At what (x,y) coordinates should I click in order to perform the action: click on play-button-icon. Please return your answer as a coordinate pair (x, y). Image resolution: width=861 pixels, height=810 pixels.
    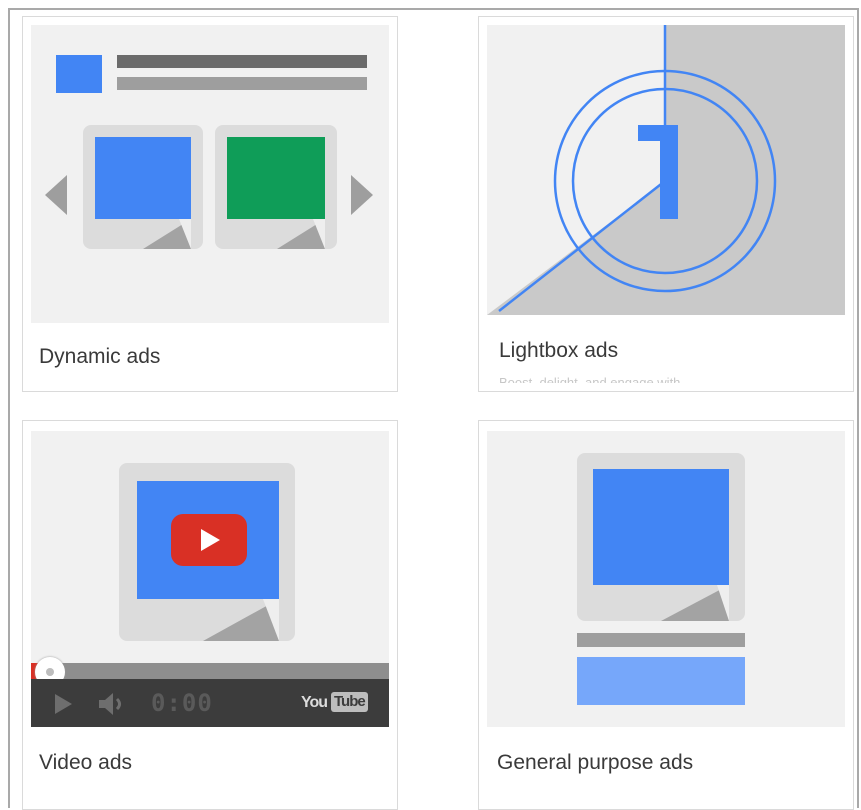
    Looking at the image, I should click on (209, 540).